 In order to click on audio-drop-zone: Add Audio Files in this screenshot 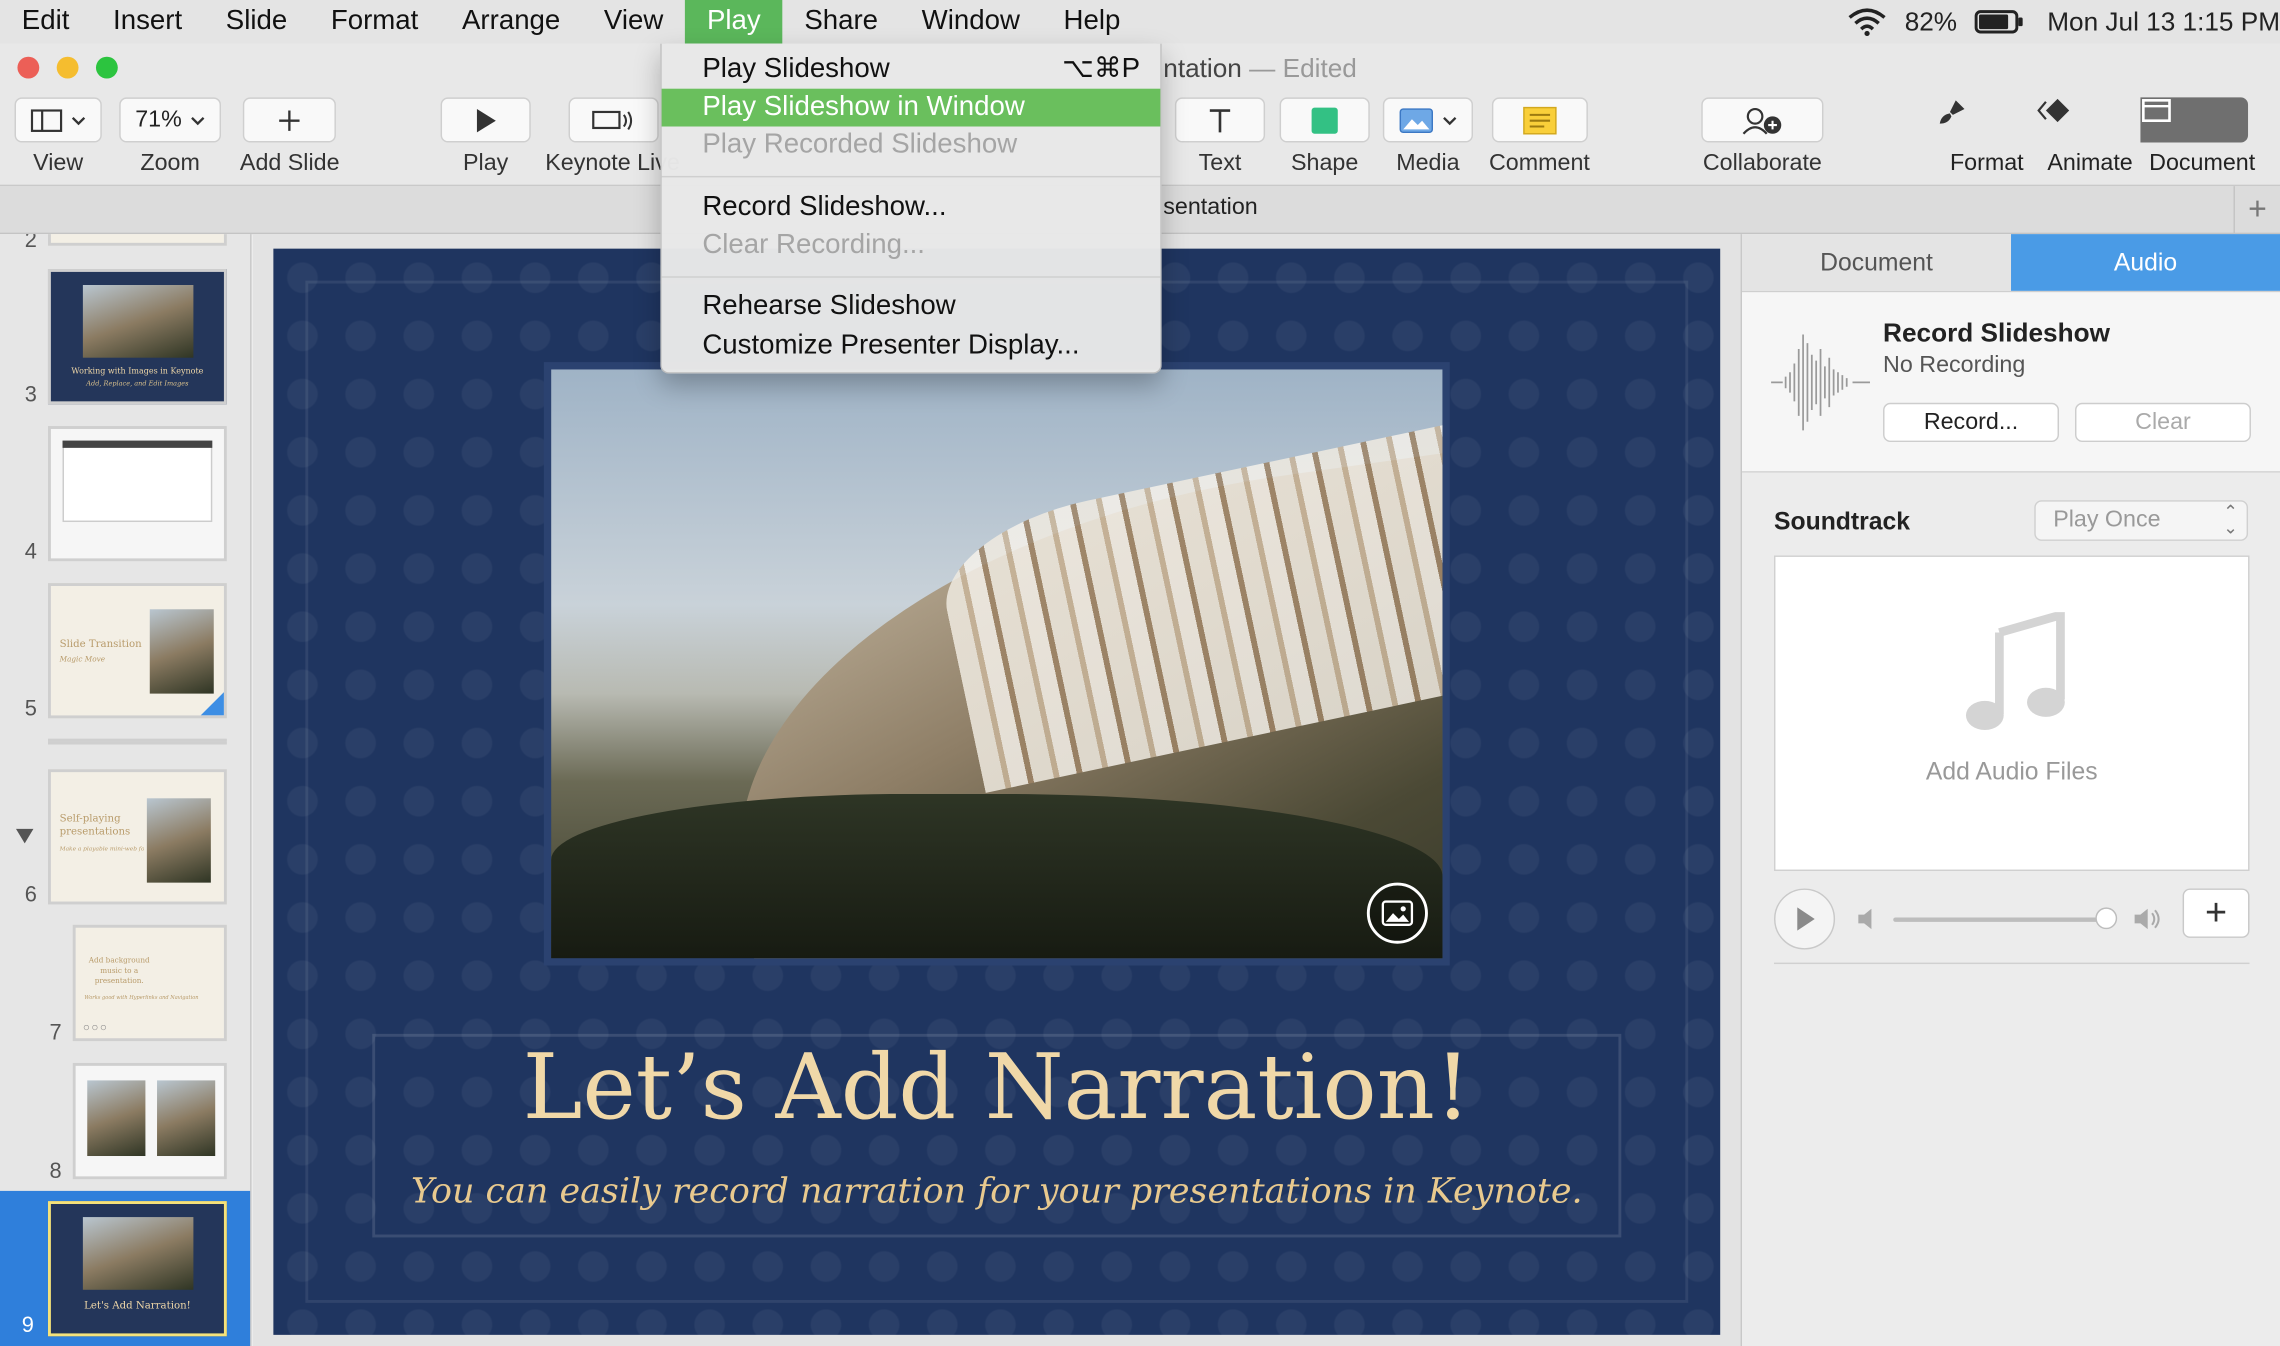, I will do `click(2012, 713)`.